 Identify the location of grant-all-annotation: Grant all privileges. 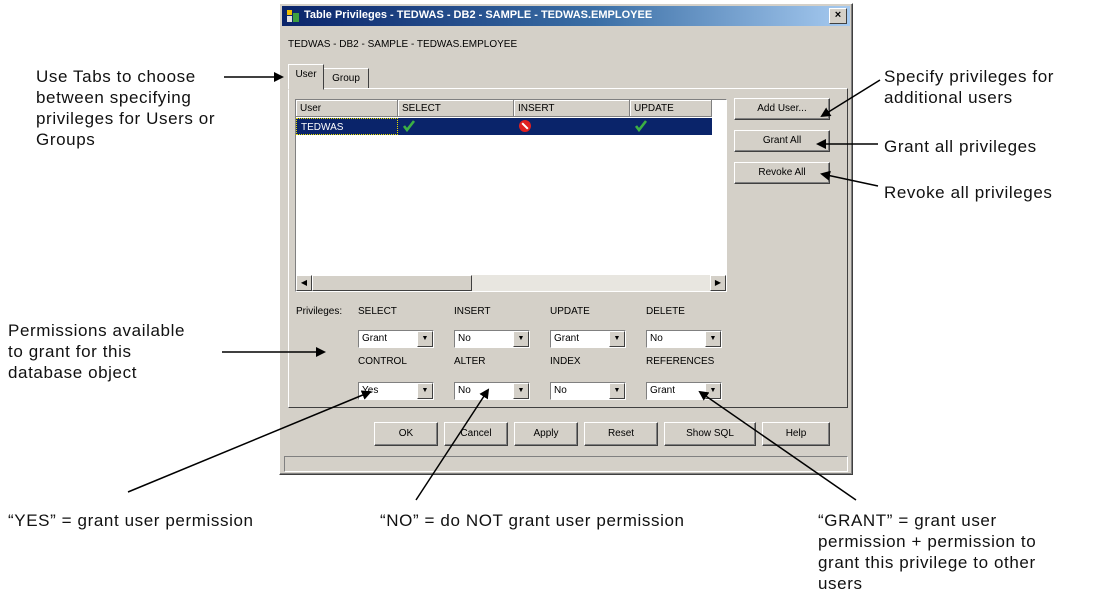
(960, 146).